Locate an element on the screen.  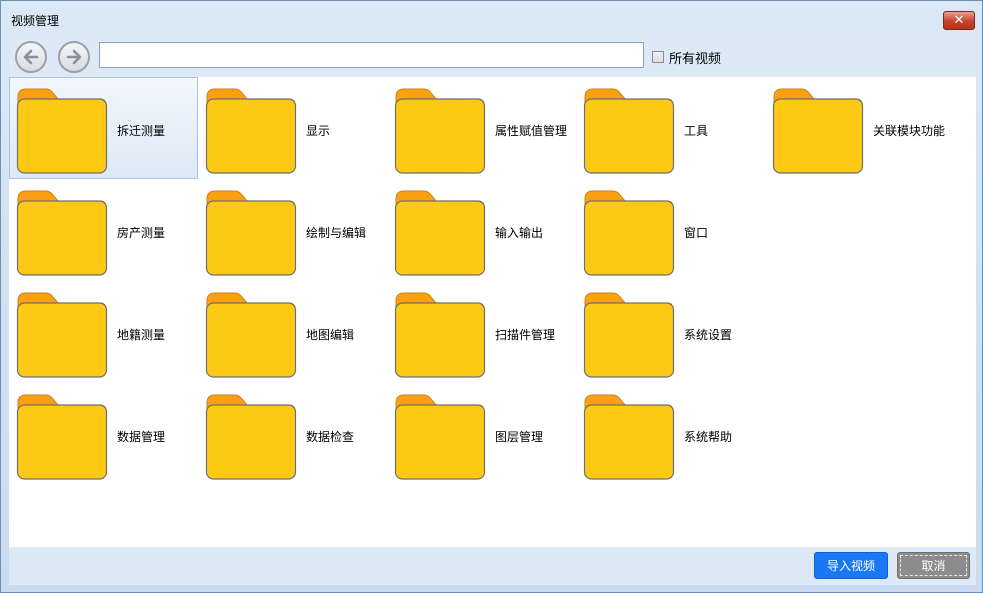
all-videos-toggle: 所有视频 is located at coordinates (687, 58).